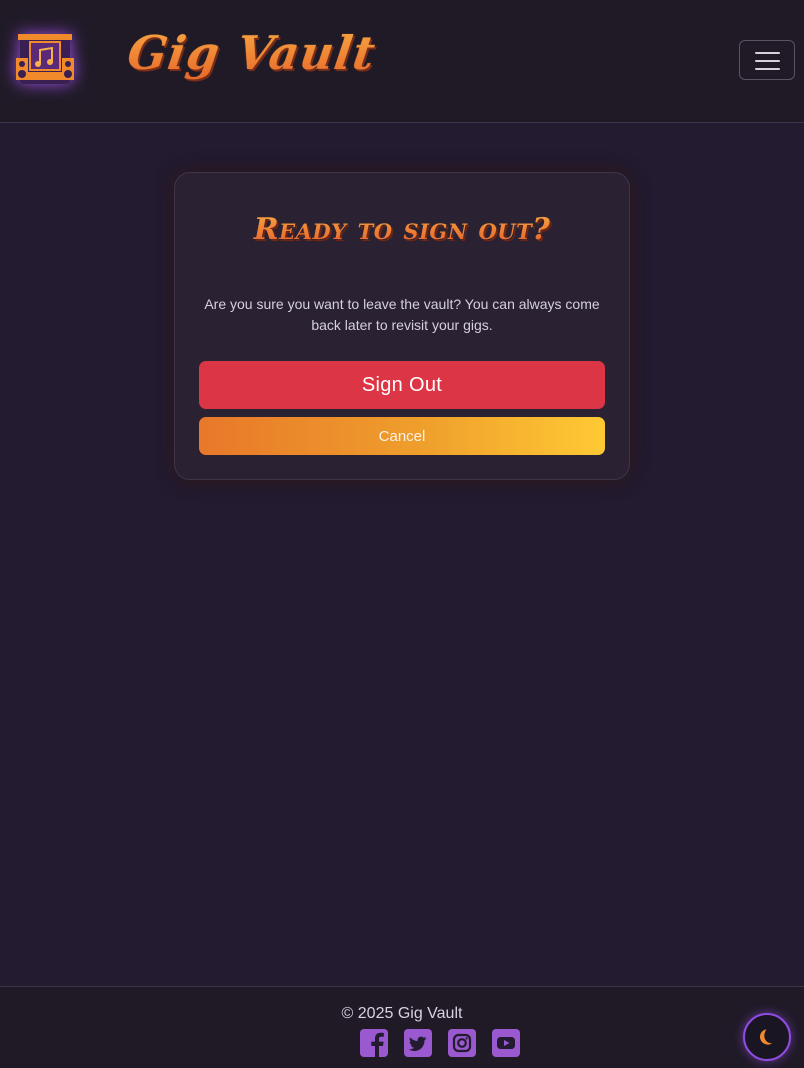 The image size is (804, 1068). I want to click on facebook-icon, so click(374, 1043).